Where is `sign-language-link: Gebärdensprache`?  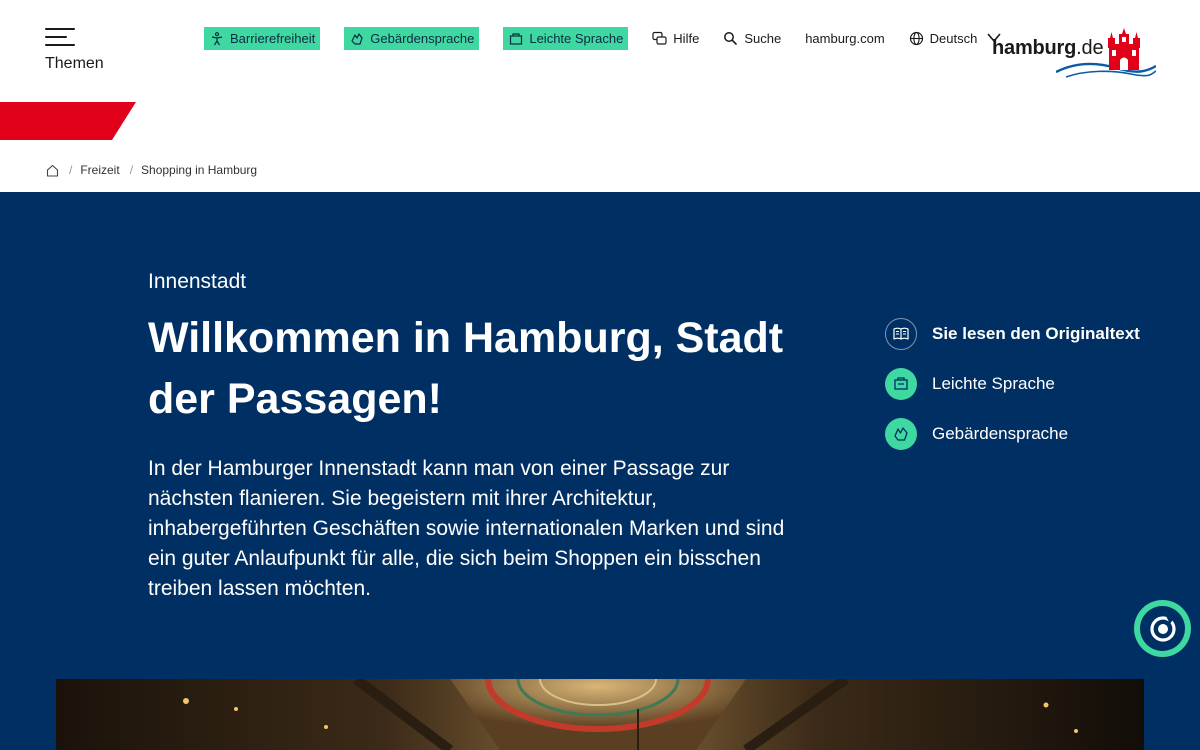 sign-language-link: Gebärdensprache is located at coordinates (412, 38).